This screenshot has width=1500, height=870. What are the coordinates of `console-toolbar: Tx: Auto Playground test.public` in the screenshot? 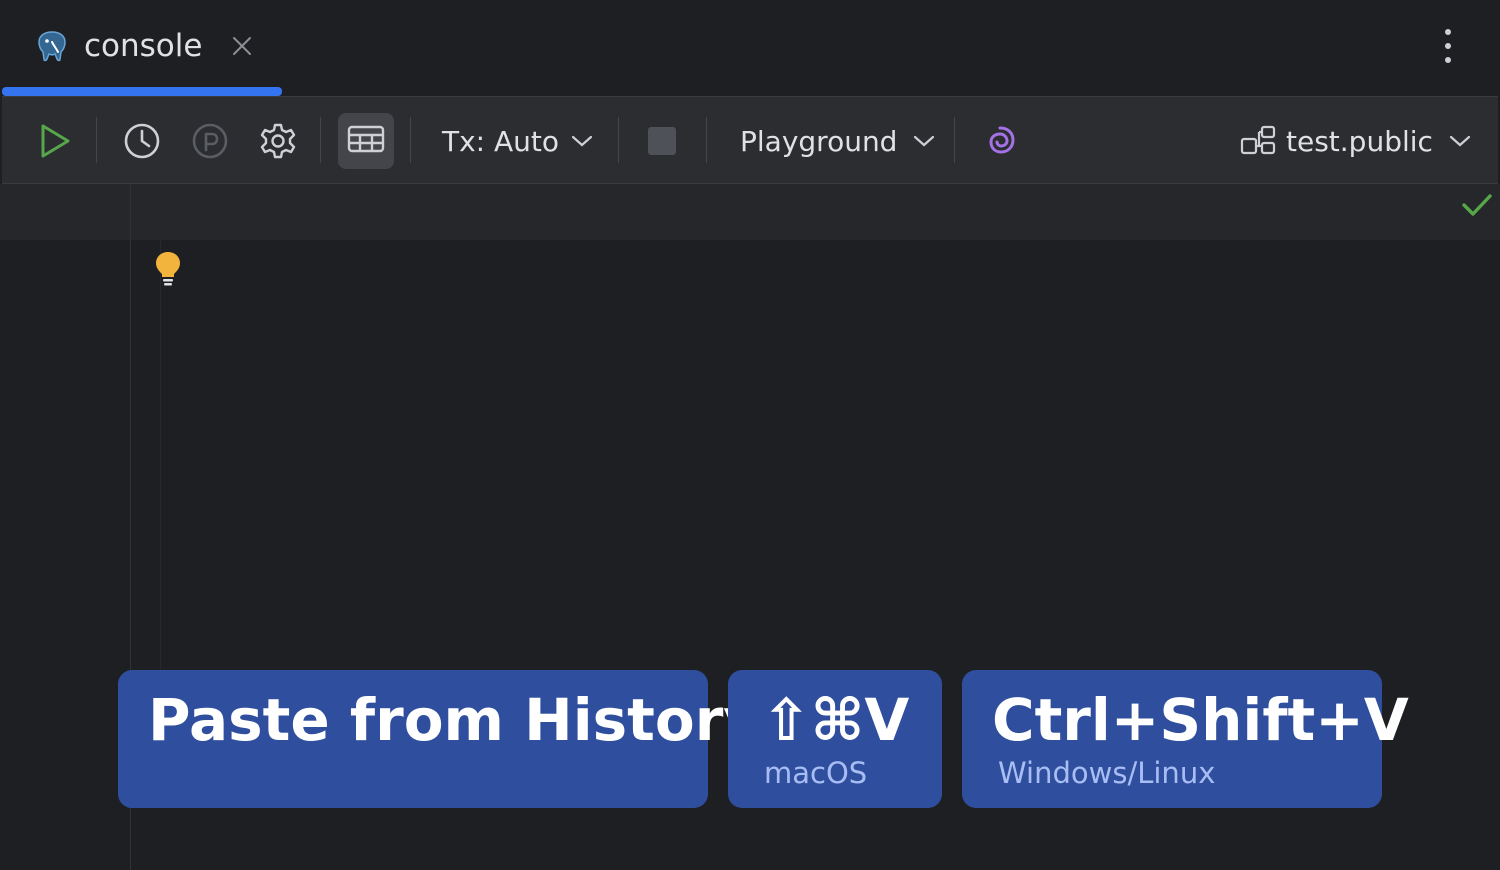 It's located at (750, 140).